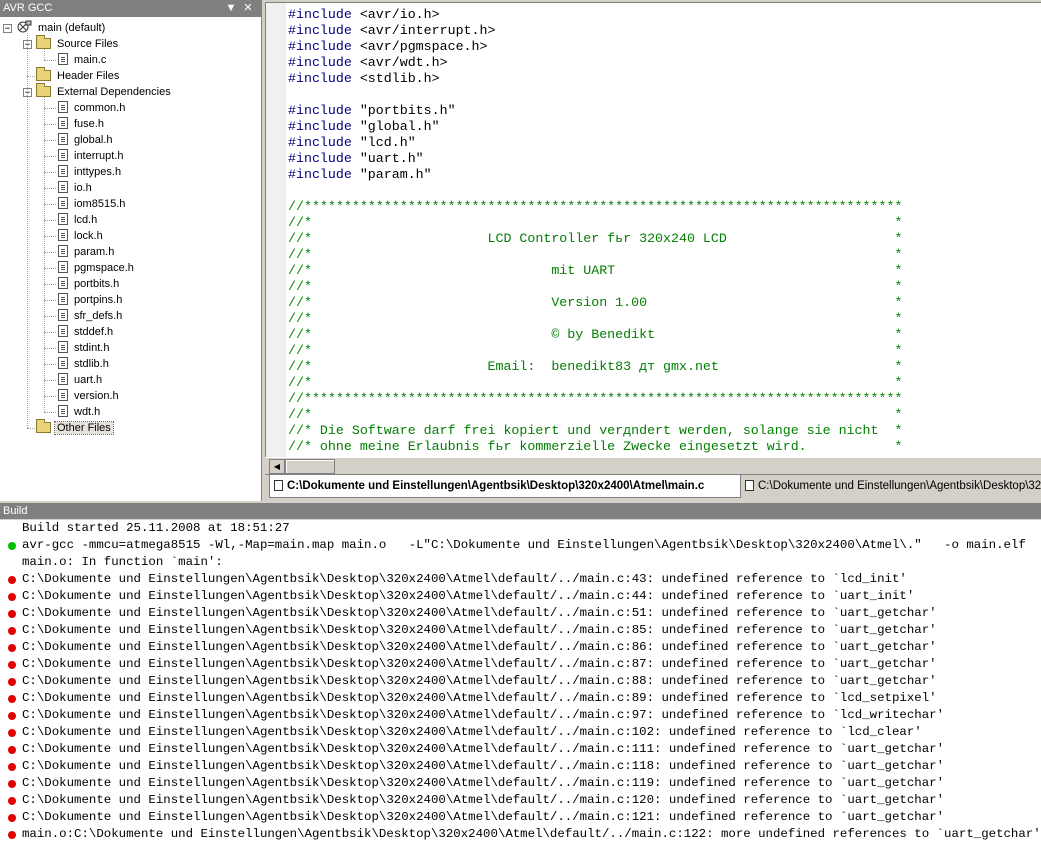 Image resolution: width=1041 pixels, height=853 pixels. I want to click on tree-node-file: stdint.h, so click(84, 348).